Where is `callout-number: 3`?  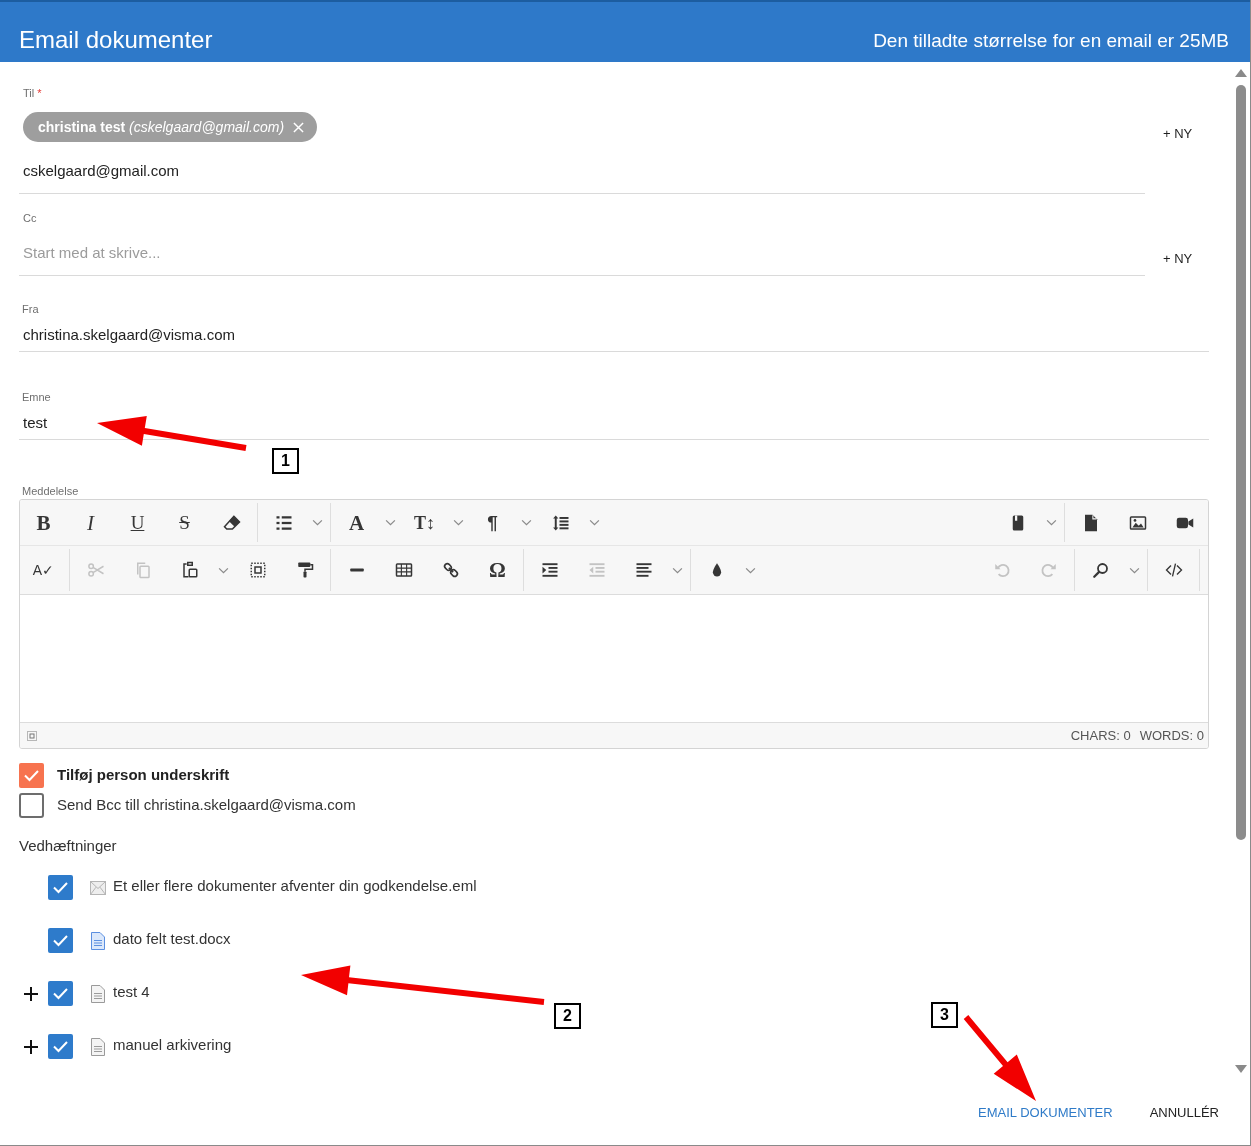 callout-number: 3 is located at coordinates (944, 1015).